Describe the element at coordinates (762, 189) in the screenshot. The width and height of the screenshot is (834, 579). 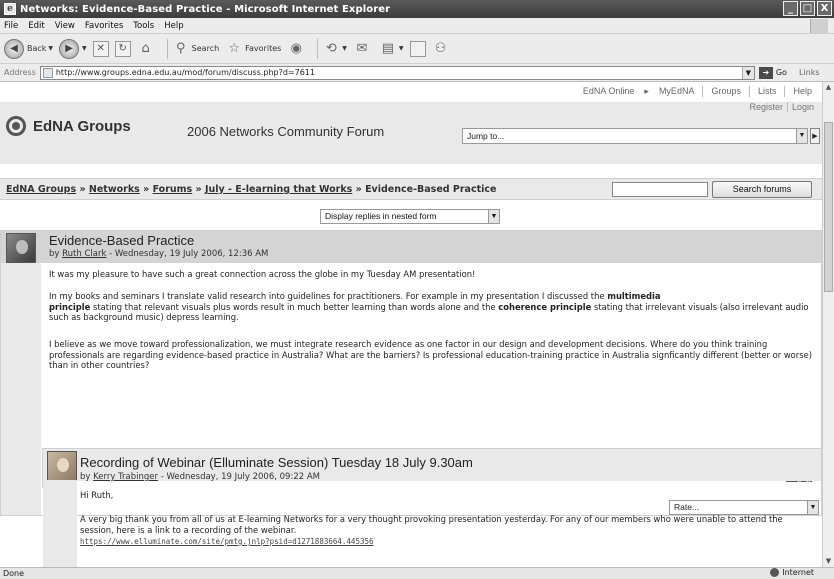
I see `search-forums-button: Search forums` at that location.